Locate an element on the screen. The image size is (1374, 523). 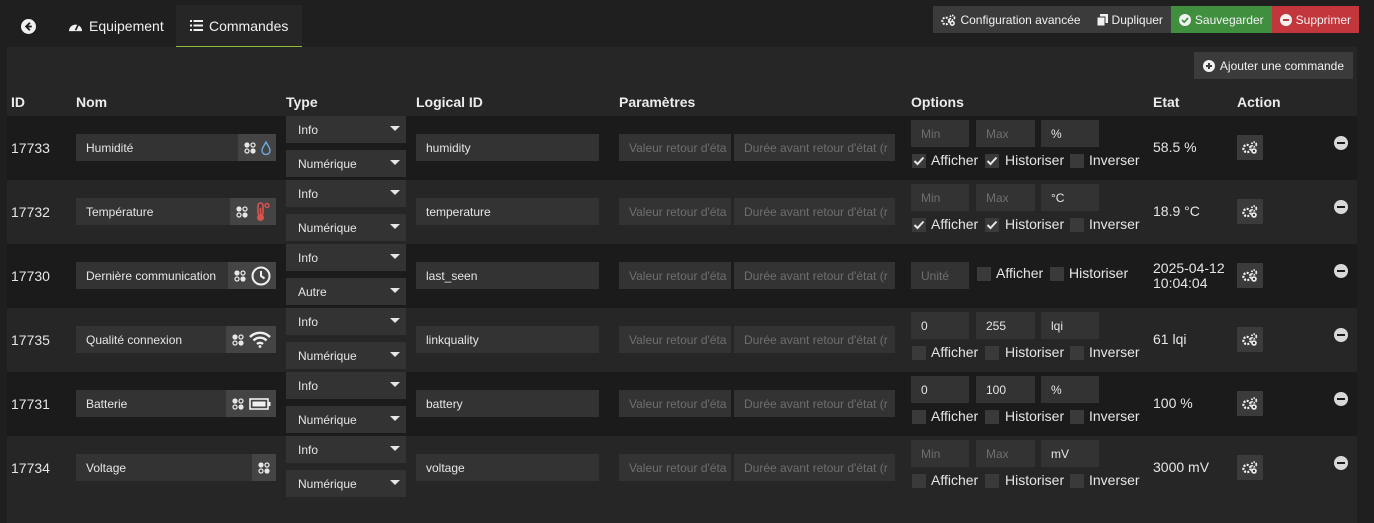
dupliquer-button: Dupliquer is located at coordinates (1129, 19).